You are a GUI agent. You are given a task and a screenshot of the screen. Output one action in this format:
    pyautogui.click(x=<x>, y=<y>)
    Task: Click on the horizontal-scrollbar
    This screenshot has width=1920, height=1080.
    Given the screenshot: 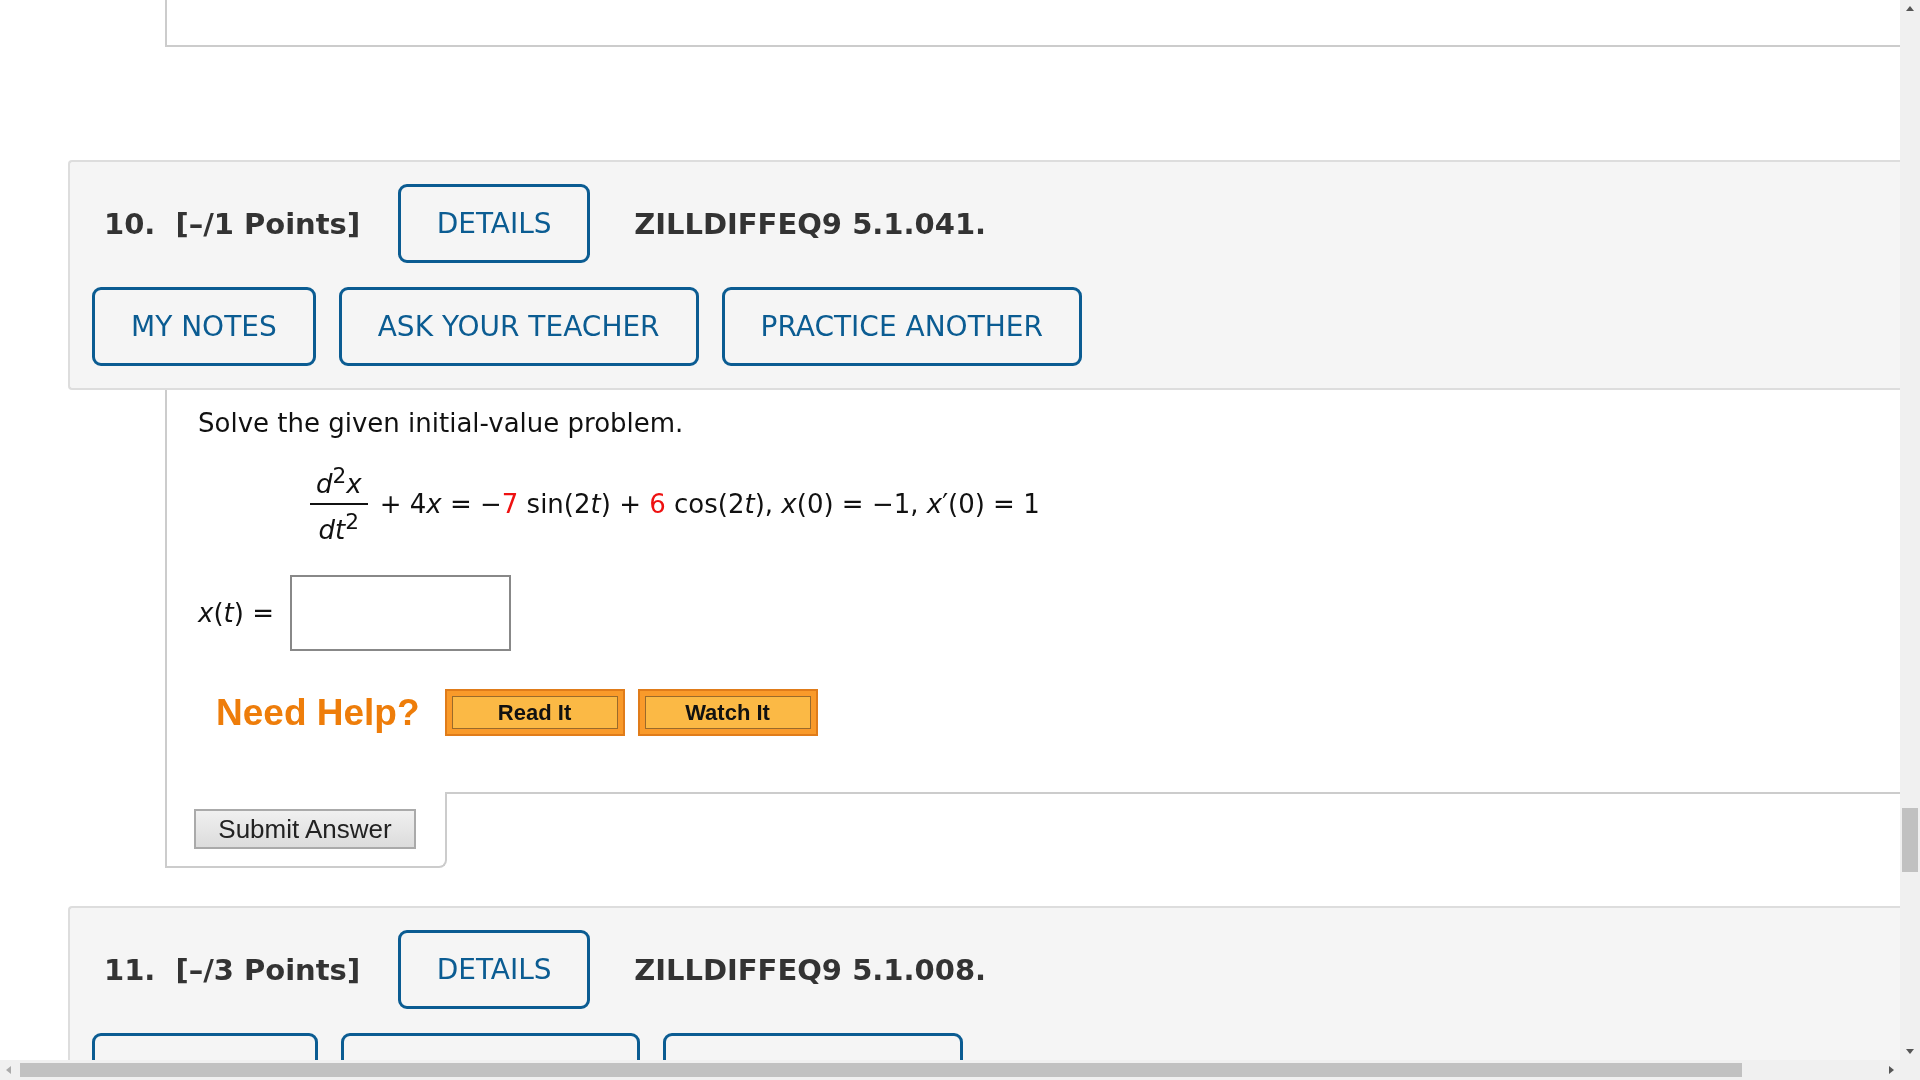 What is the action you would take?
    pyautogui.click(x=960, y=1070)
    